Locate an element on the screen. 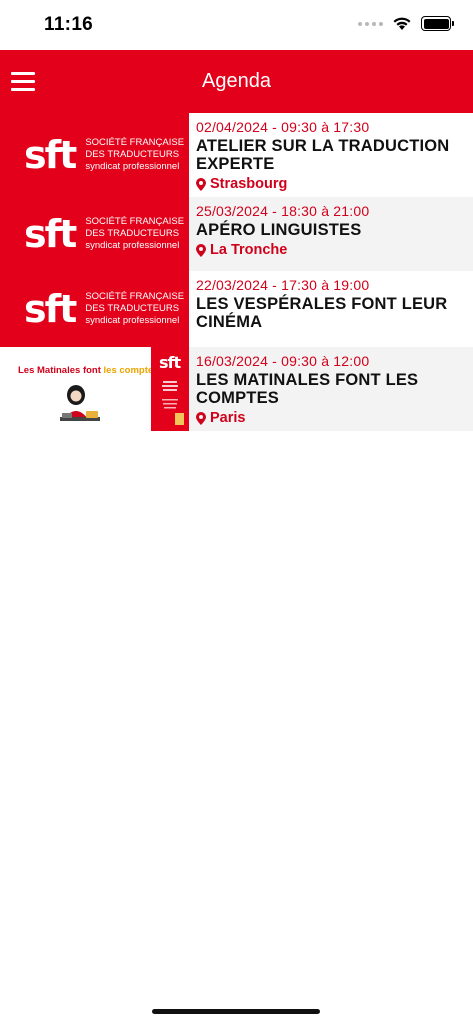 This screenshot has height=1024, width=473. event-location: La Tronche is located at coordinates (331, 250).